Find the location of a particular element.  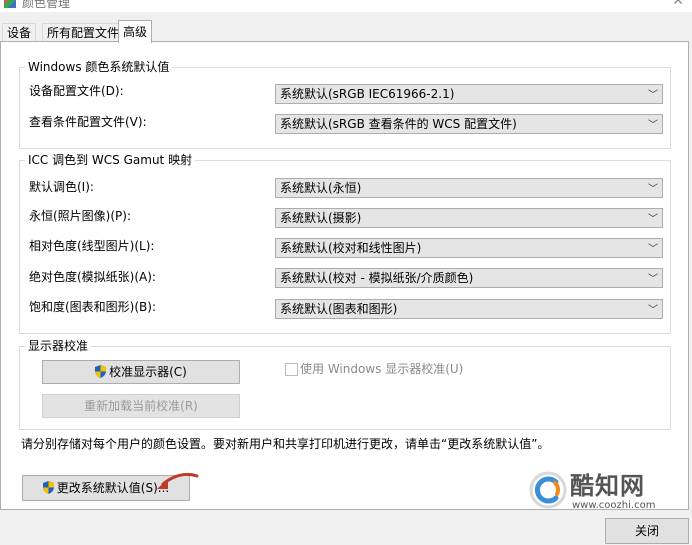

saturation-label: 饱和度(图表和图形)(B): is located at coordinates (93, 307).